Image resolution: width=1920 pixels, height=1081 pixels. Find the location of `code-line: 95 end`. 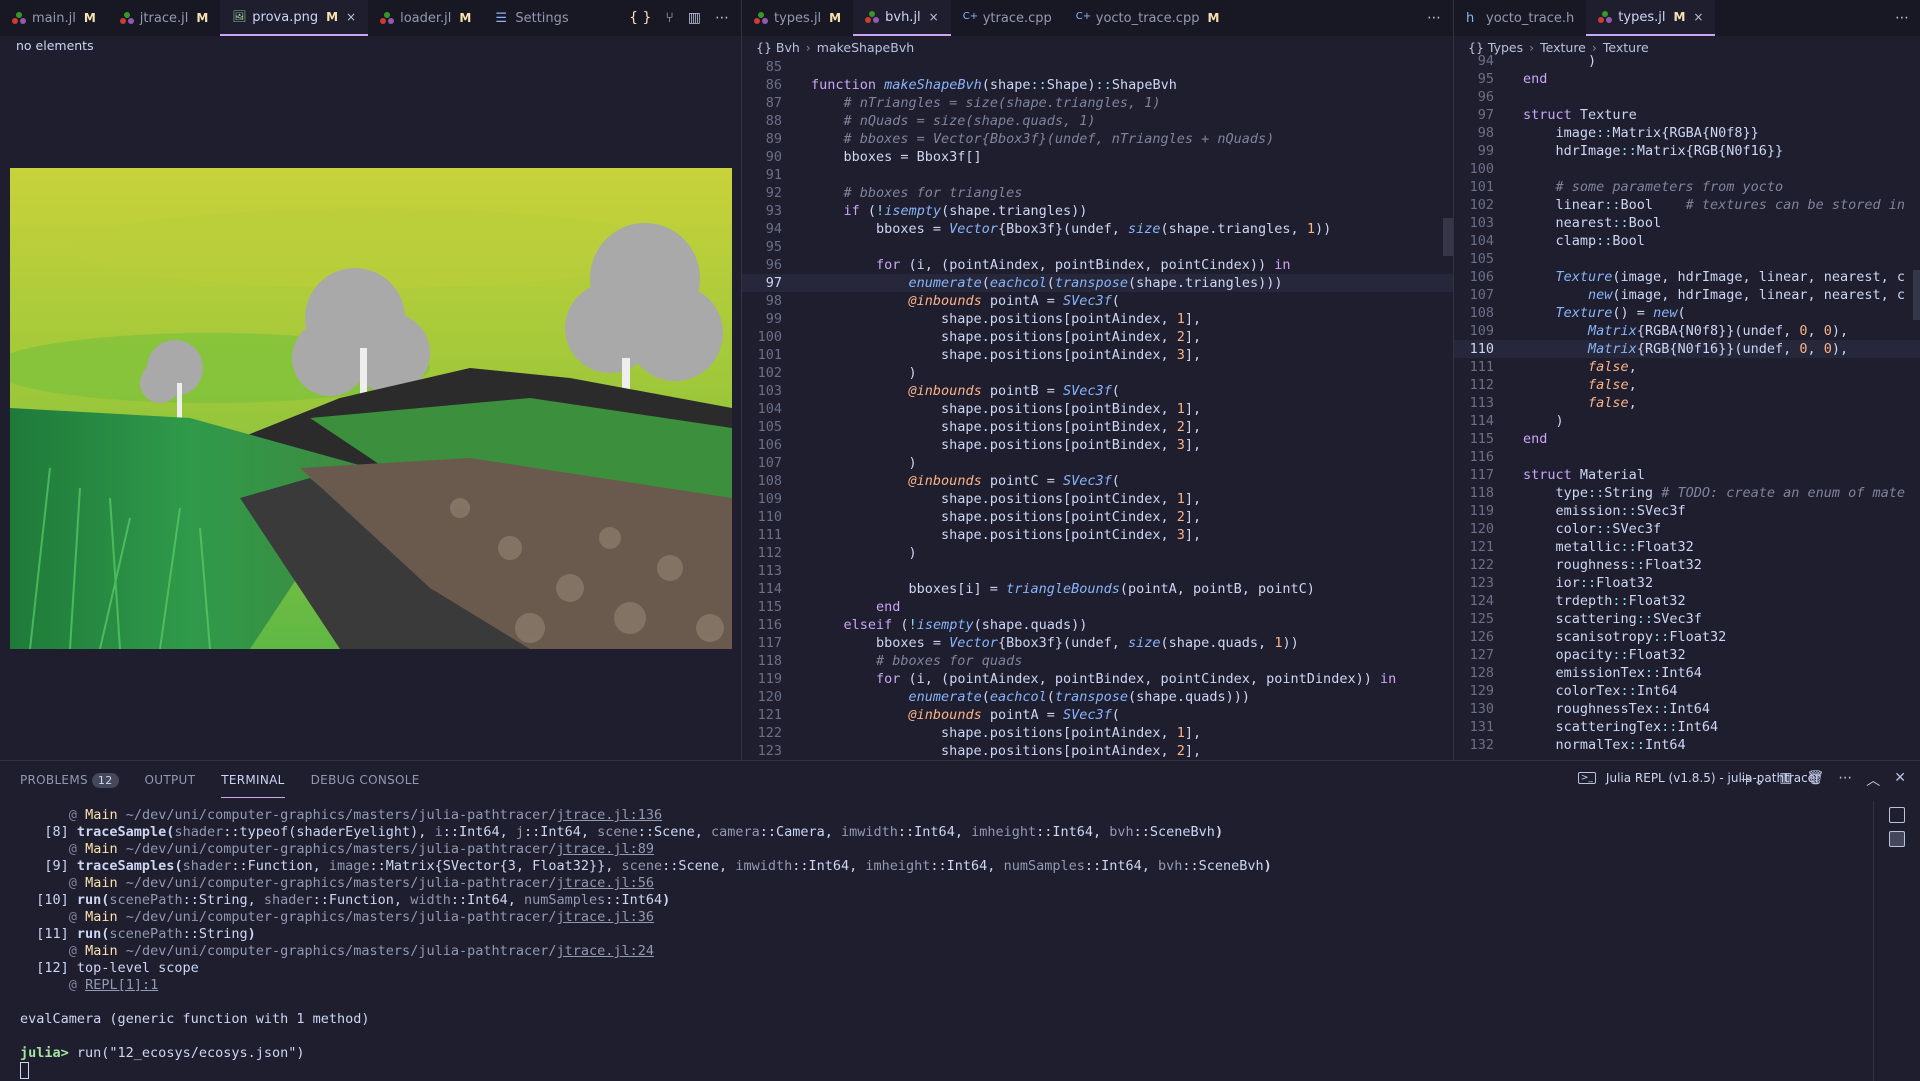

code-line: 95 end is located at coordinates (1687, 79).